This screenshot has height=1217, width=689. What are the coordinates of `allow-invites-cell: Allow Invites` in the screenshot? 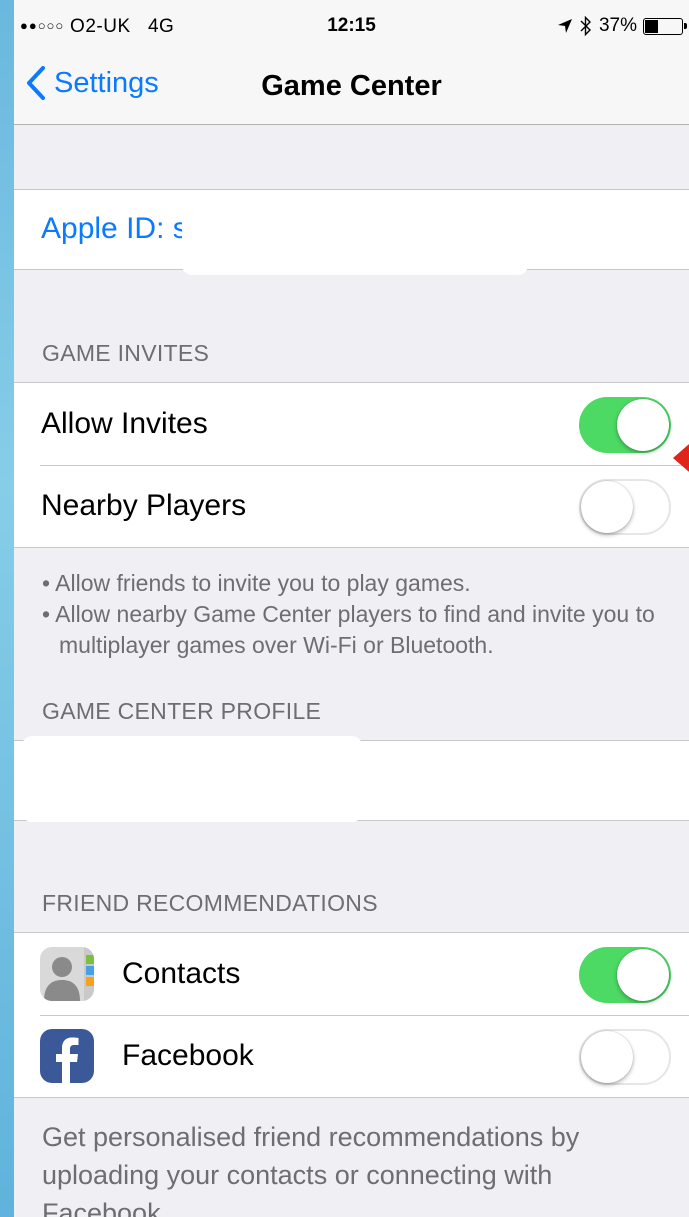 It's located at (351, 424).